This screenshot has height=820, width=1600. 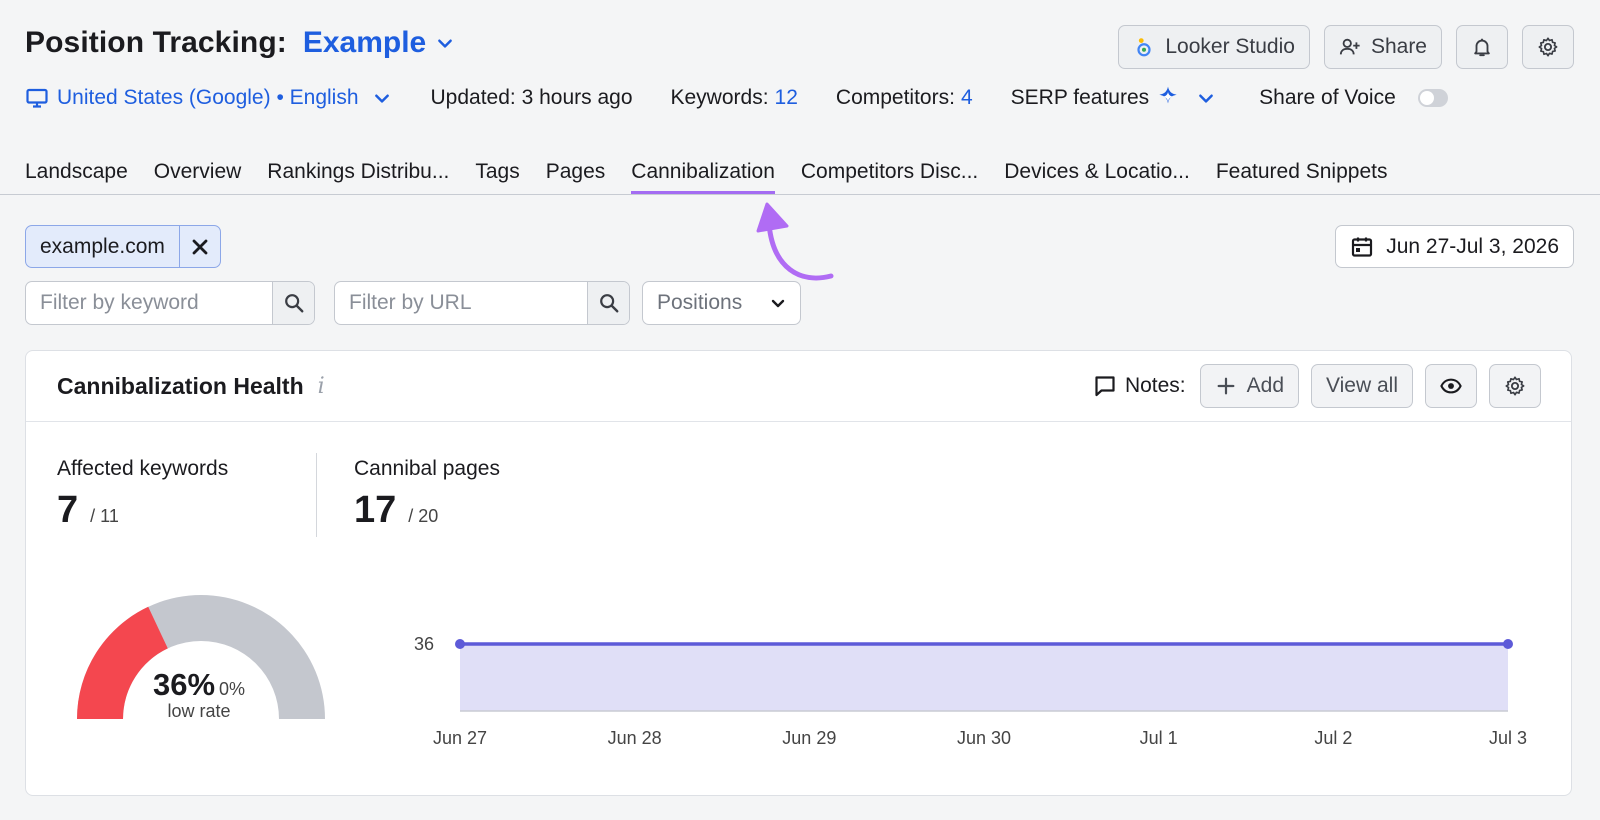 I want to click on looker-studio-icon, so click(x=1144, y=47).